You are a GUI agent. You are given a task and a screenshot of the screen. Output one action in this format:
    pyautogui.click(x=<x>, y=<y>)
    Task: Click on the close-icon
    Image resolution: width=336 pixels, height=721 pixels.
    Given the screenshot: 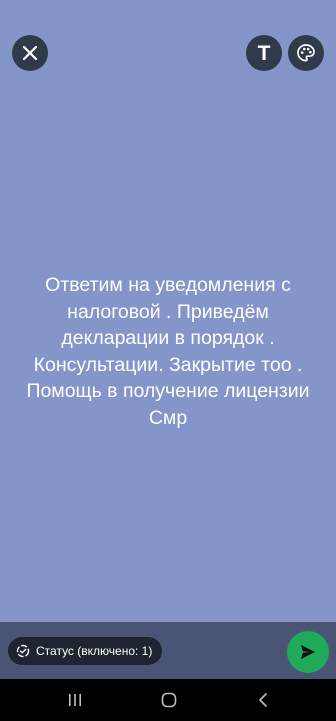 What is the action you would take?
    pyautogui.click(x=30, y=53)
    